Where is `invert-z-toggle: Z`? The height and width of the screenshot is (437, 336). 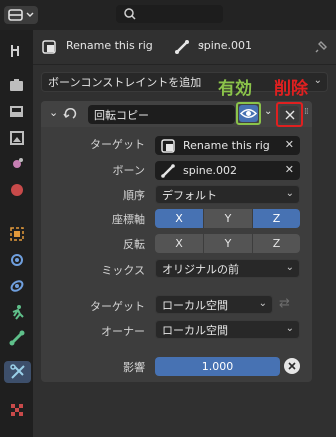
invert-z-toggle: Z is located at coordinates (276, 243).